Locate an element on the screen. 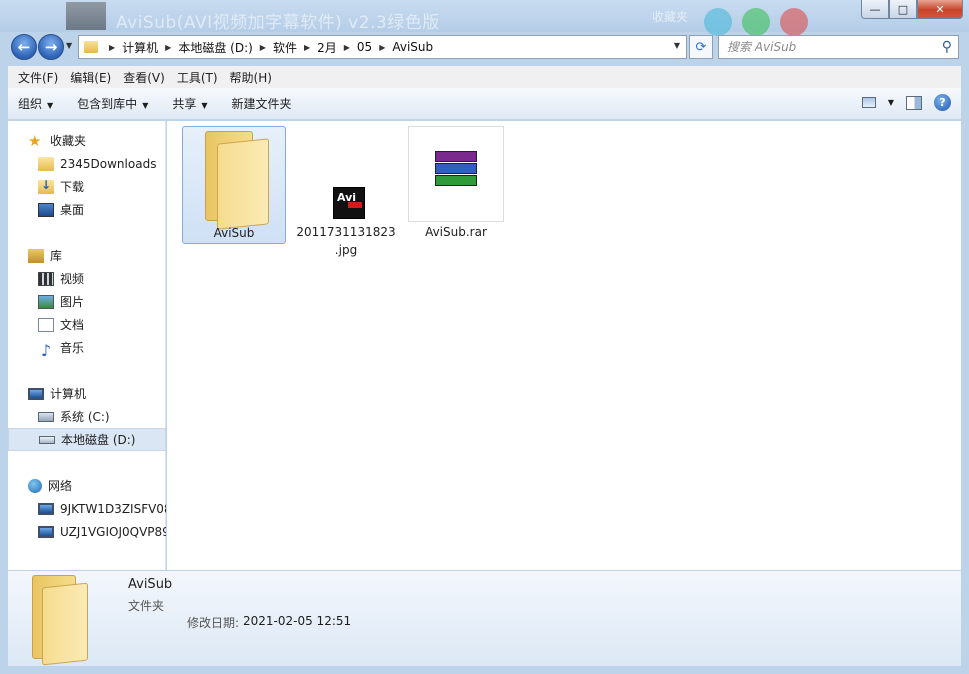 The image size is (969, 674). sidebar-item-label: 下载 is located at coordinates (72, 187).